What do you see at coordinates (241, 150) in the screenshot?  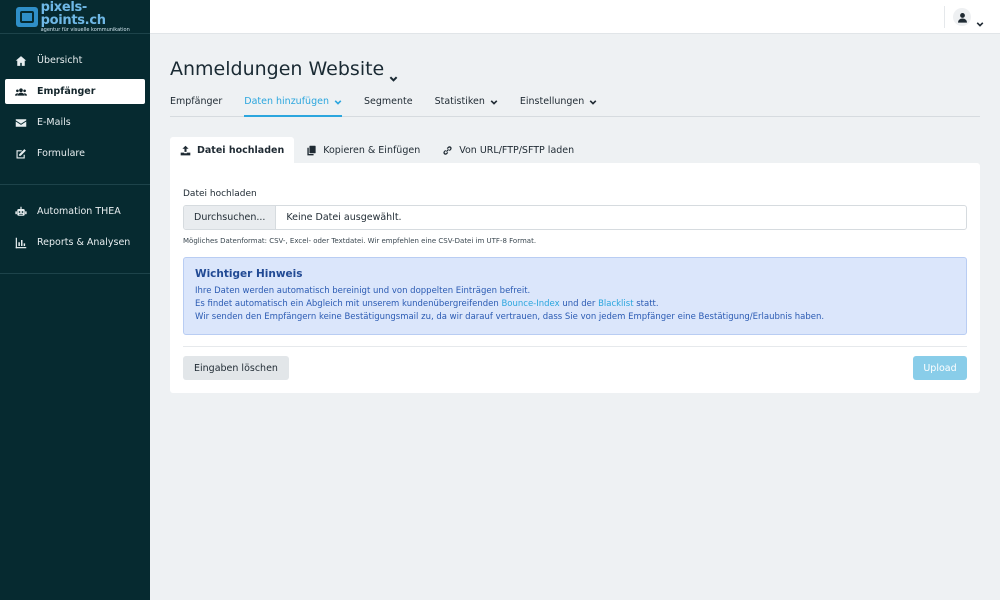 I see `tab-label: Datei hochladen` at bounding box center [241, 150].